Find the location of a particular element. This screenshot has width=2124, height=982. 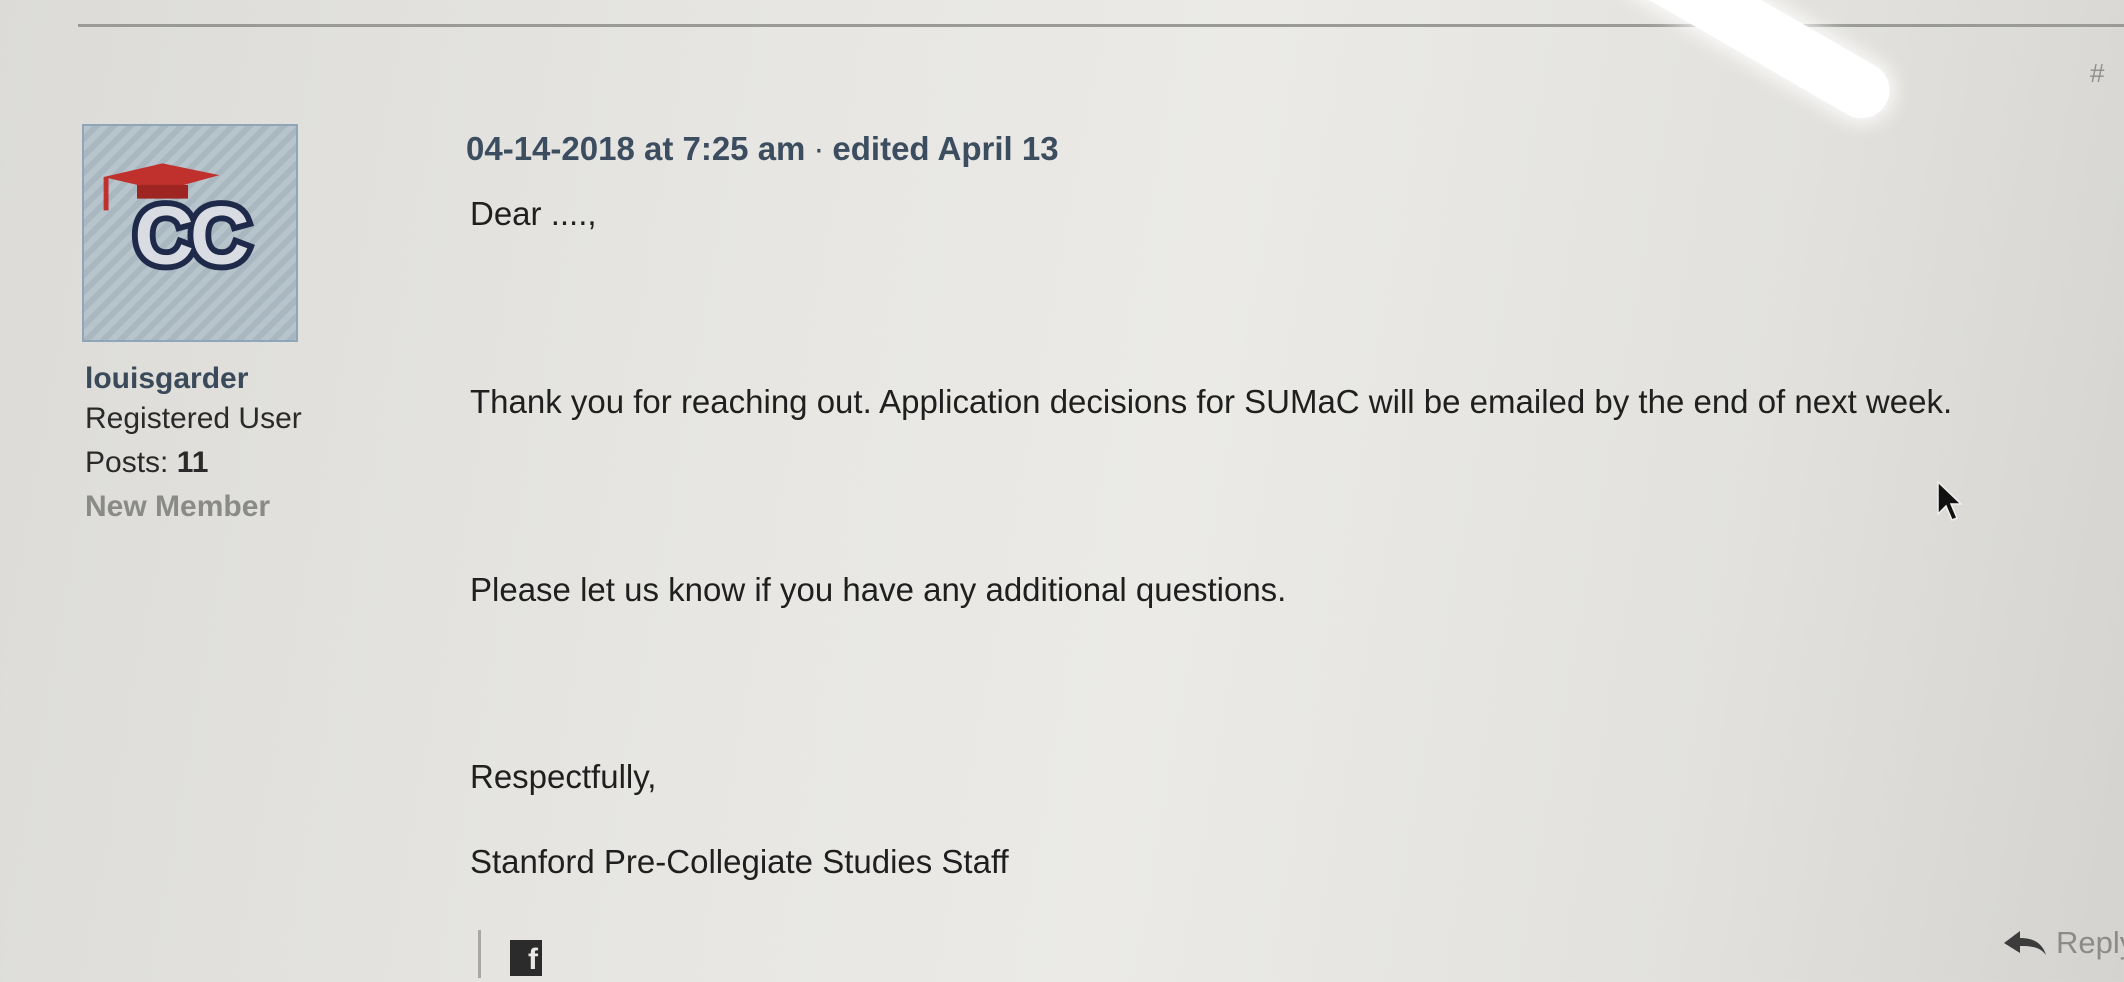

post-signature: Stanford Pre-Collegiate Studies Staff is located at coordinates (739, 861).